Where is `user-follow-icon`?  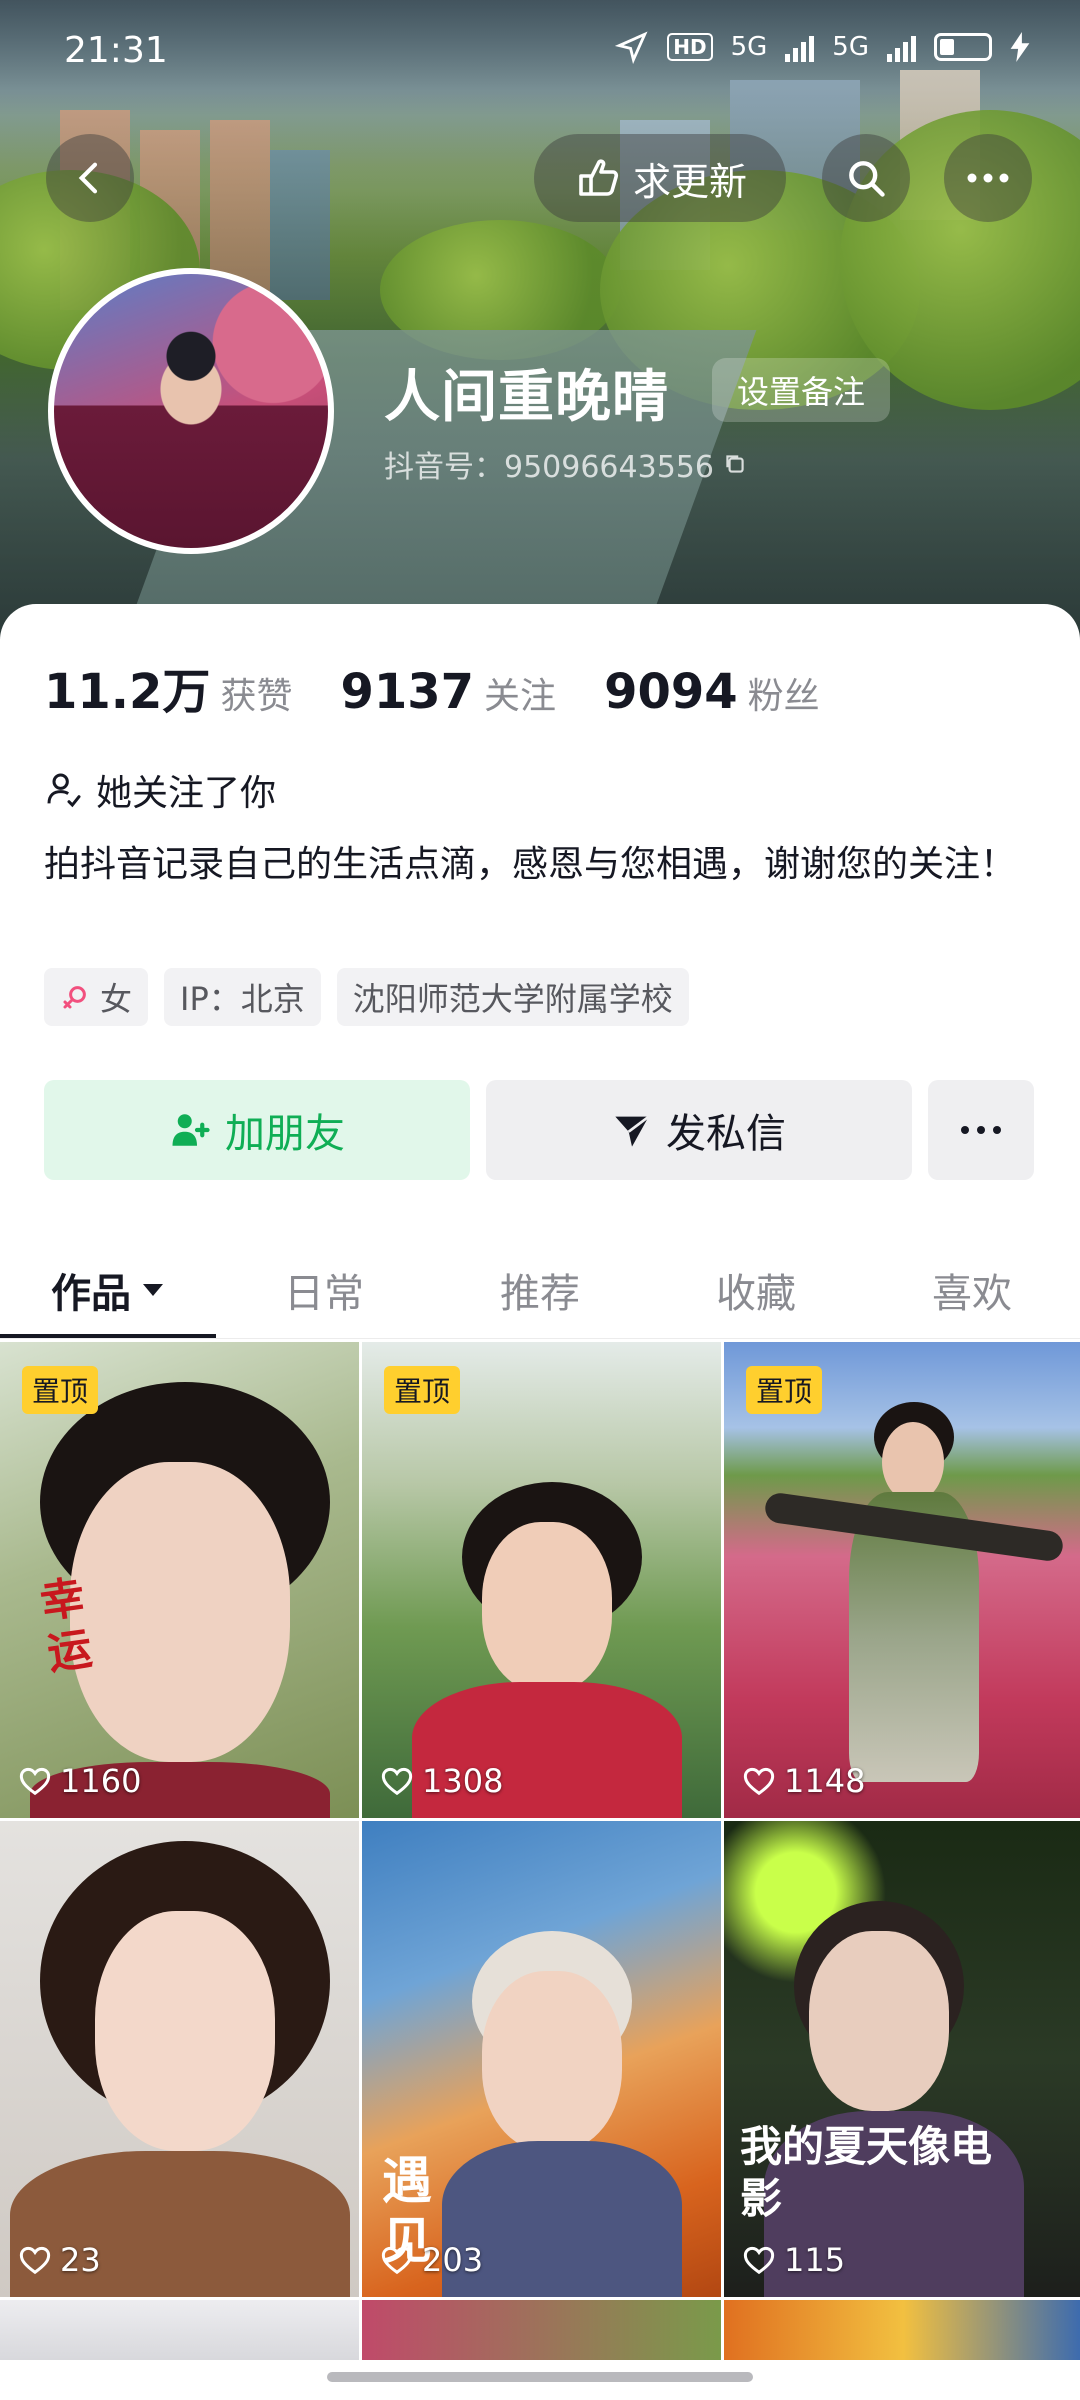
user-follow-icon is located at coordinates (64, 790).